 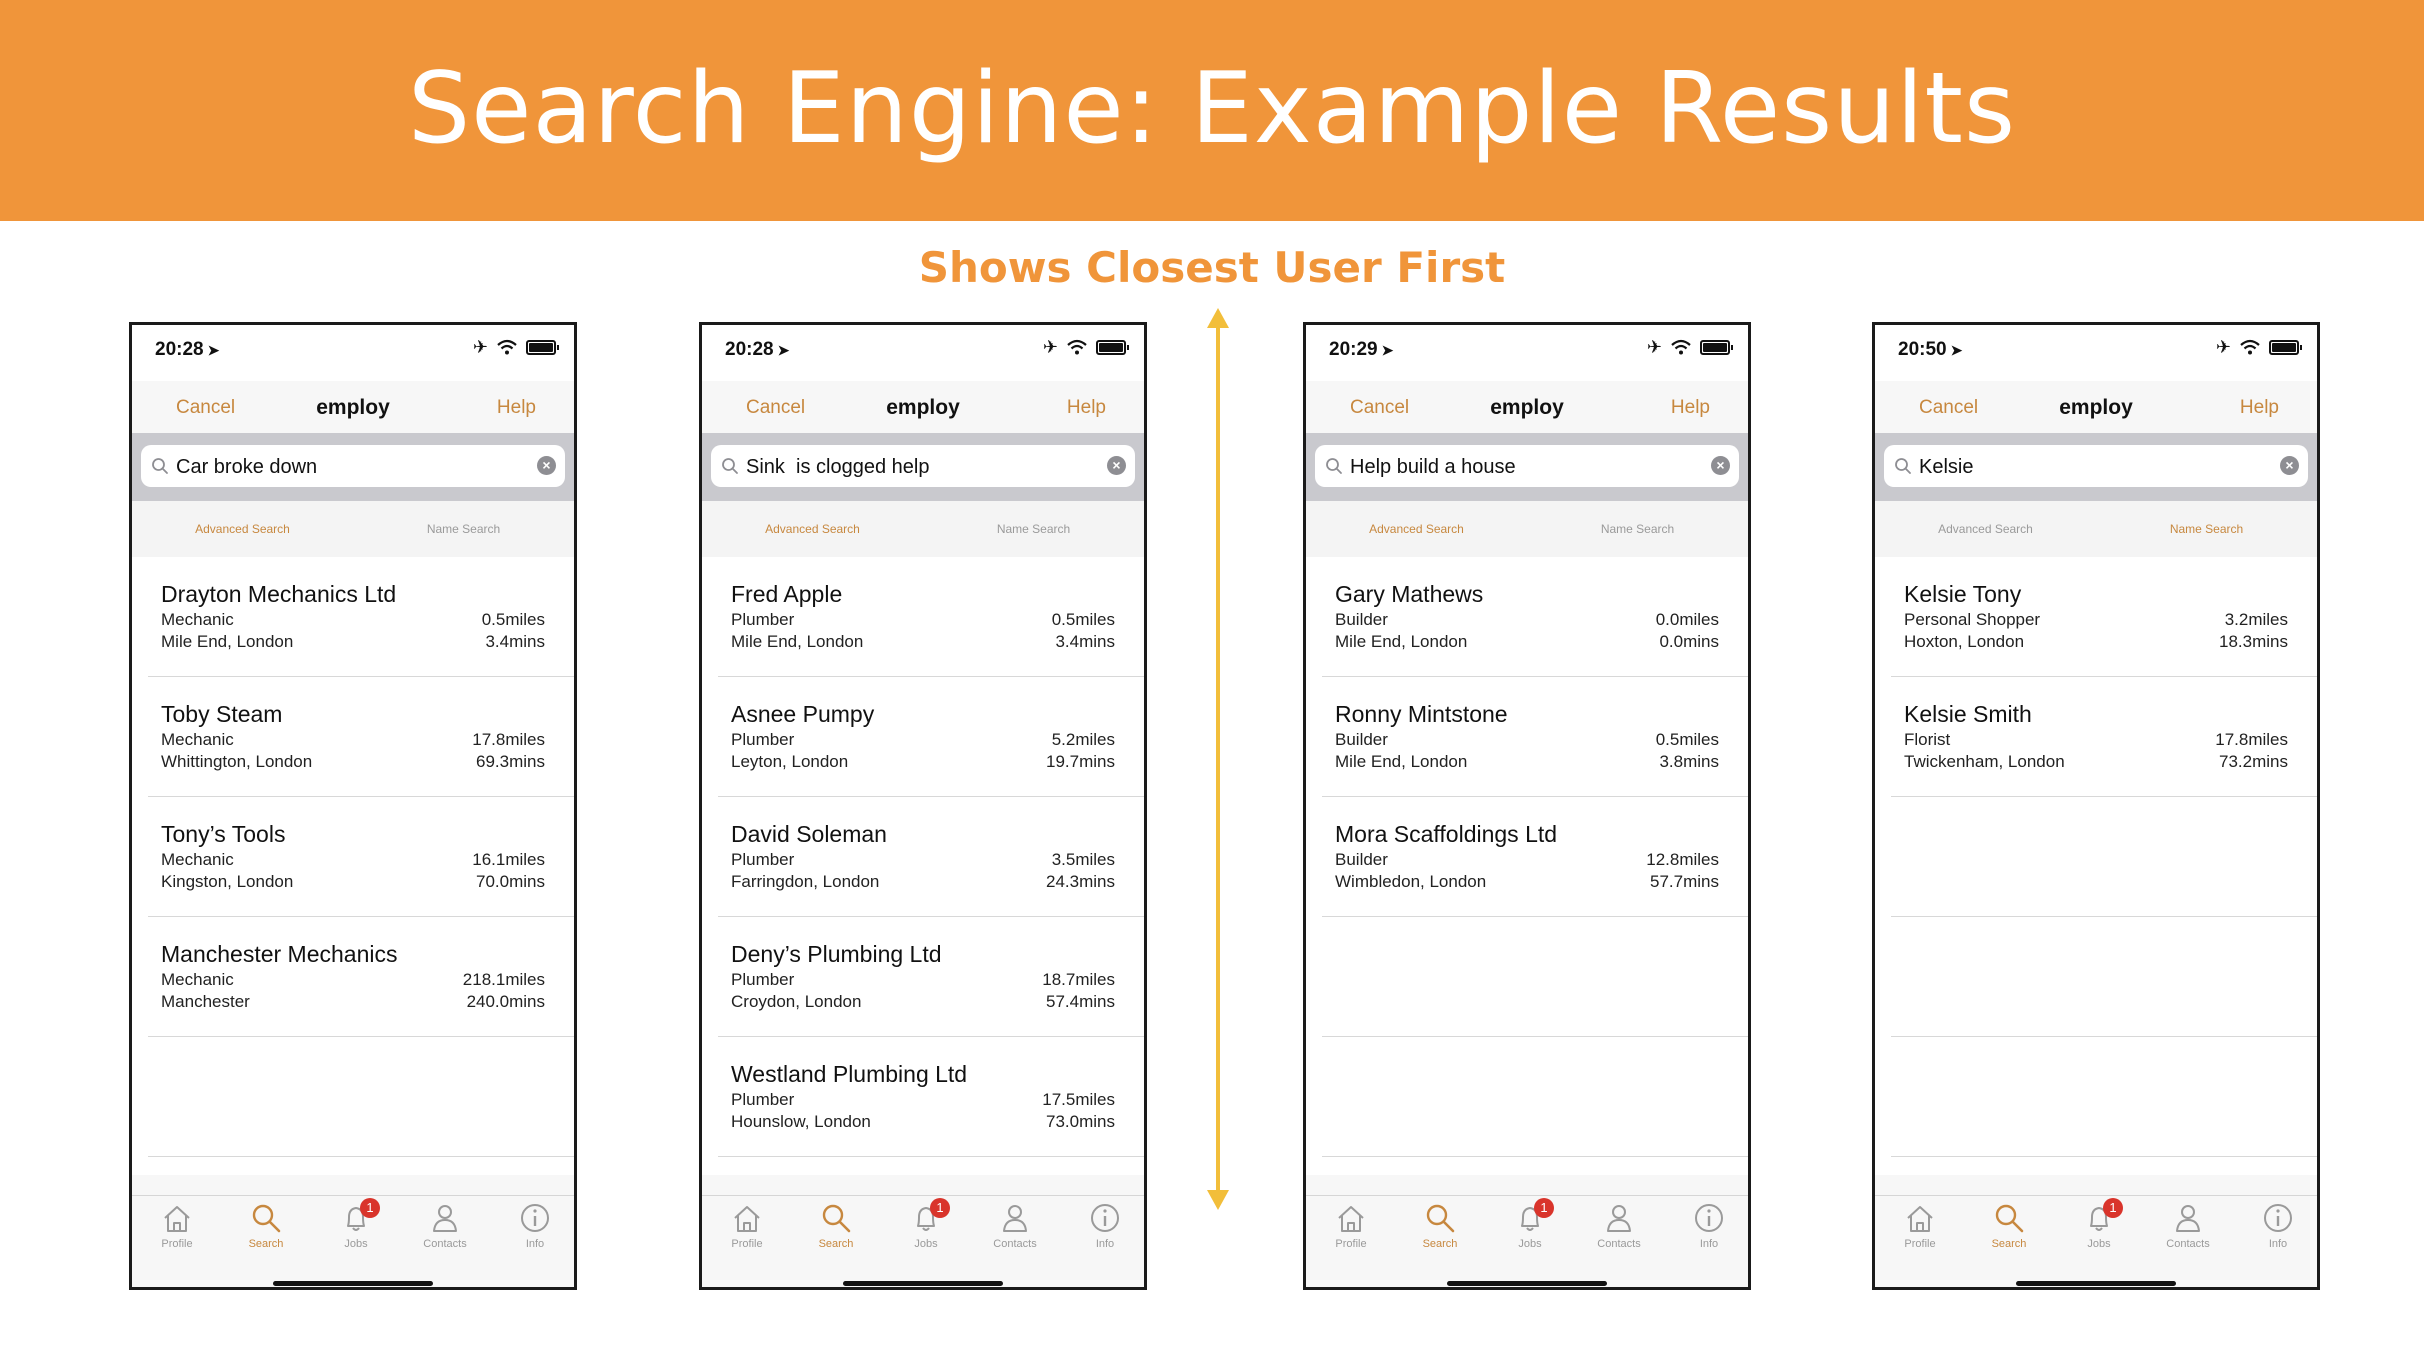 What do you see at coordinates (2096, 857) in the screenshot?
I see `empty-row` at bounding box center [2096, 857].